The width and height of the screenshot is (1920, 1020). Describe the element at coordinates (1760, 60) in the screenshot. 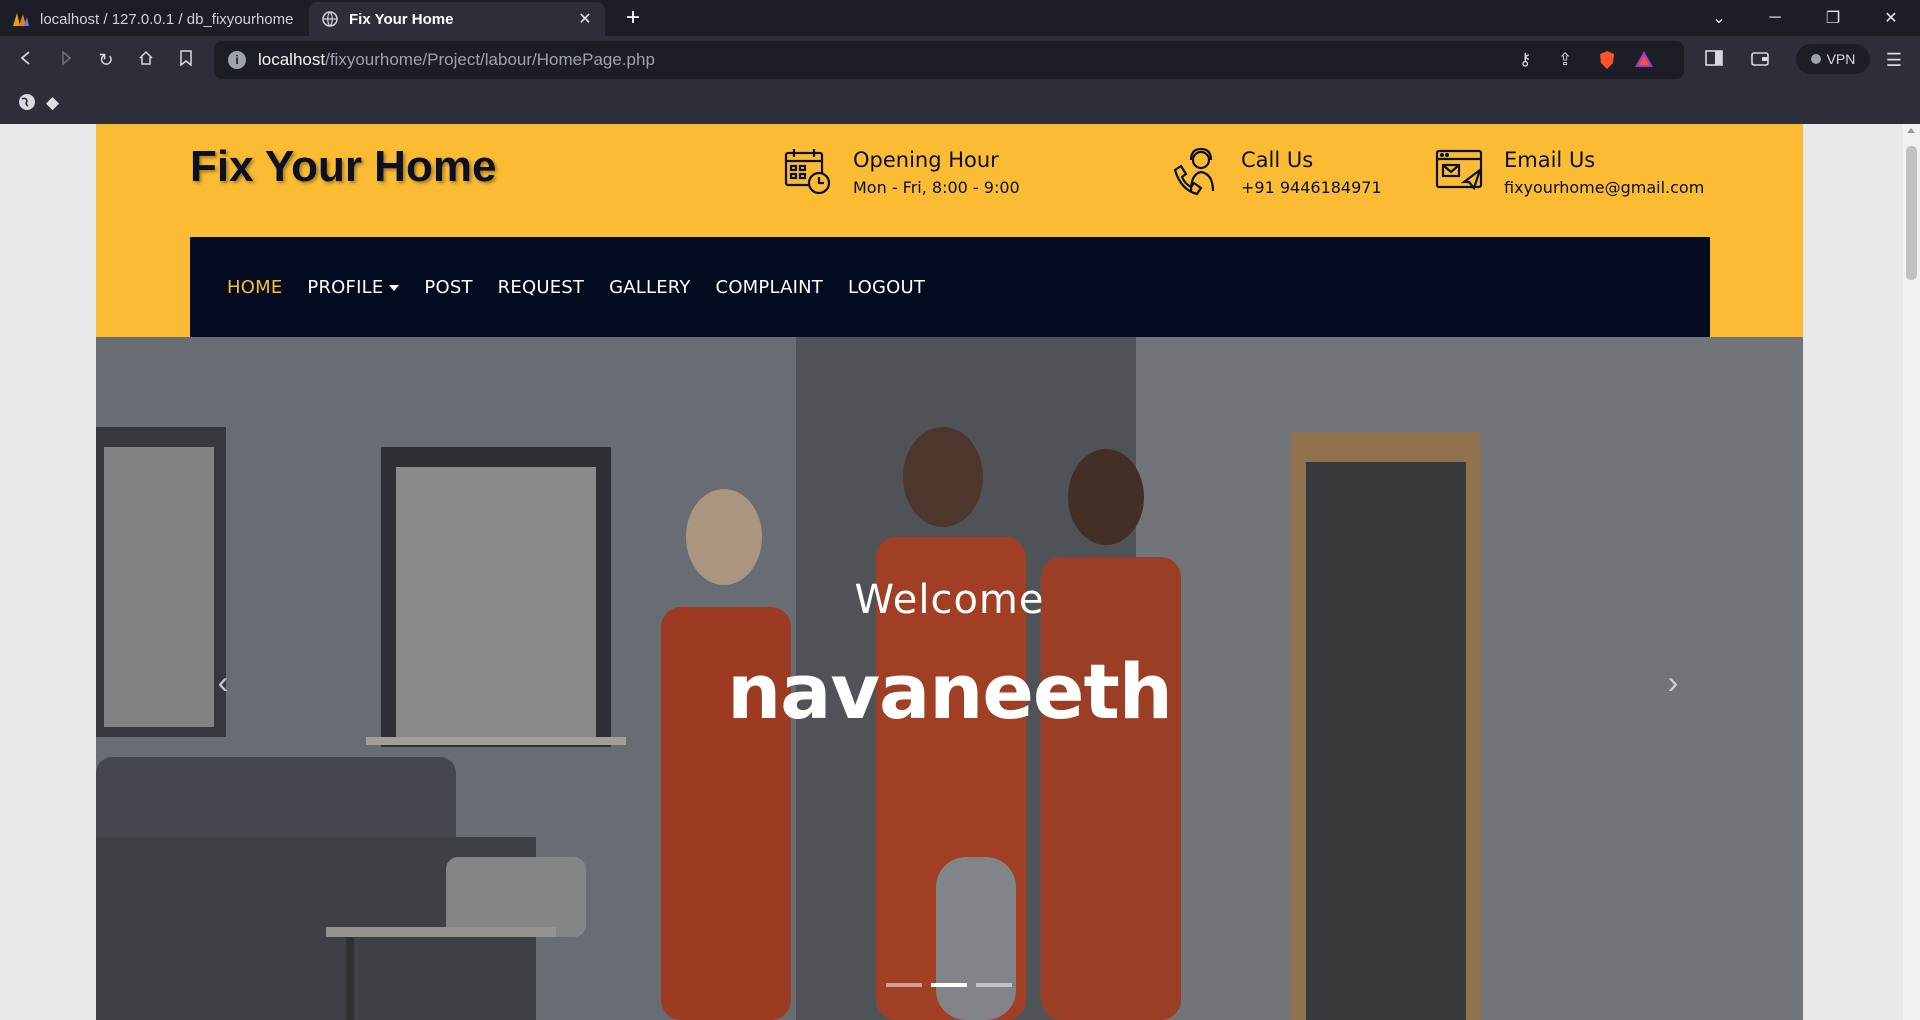

I see `wallet-icon` at that location.